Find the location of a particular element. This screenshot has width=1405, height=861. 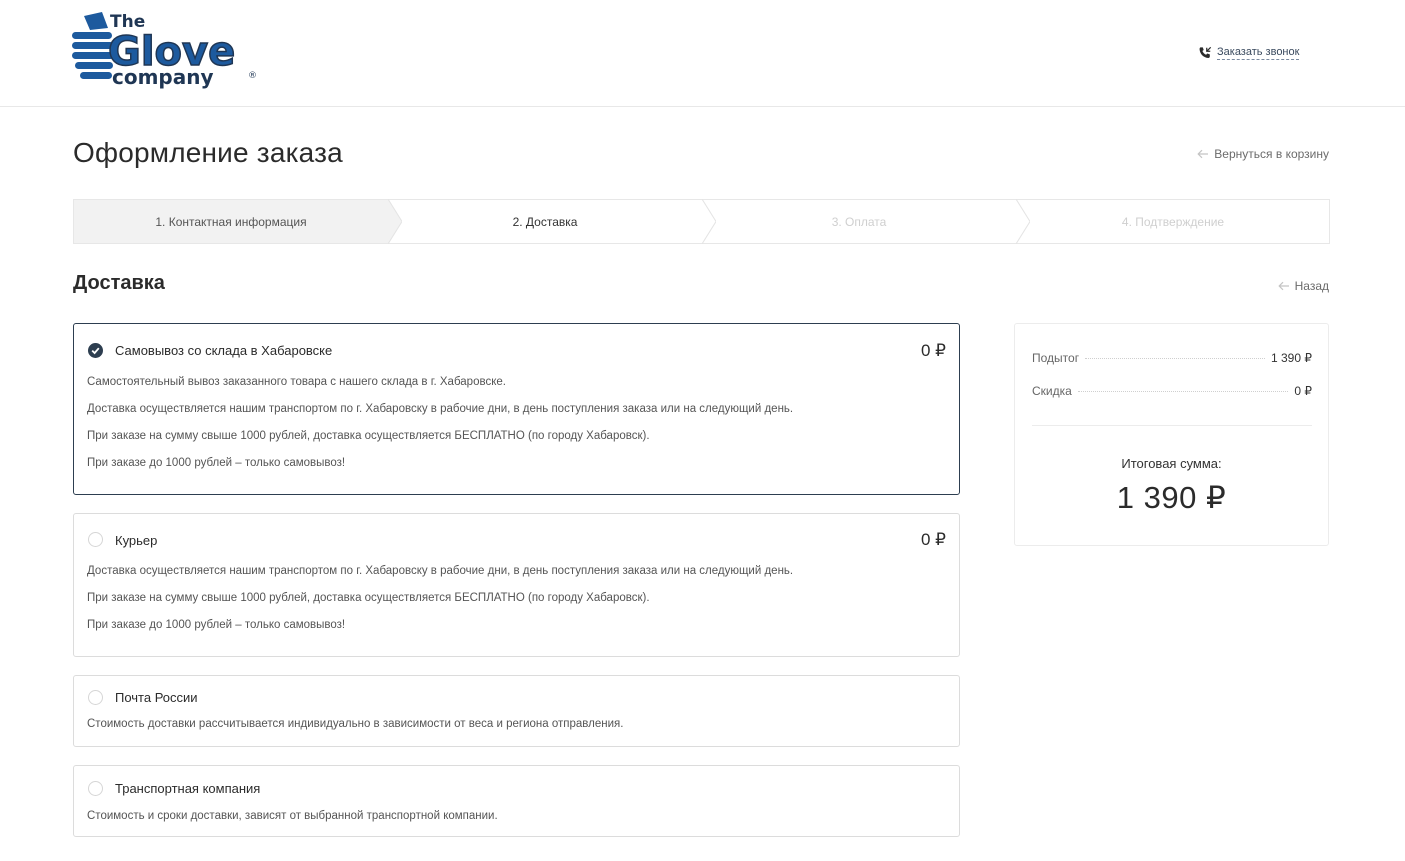

summary-divider is located at coordinates (1172, 425).